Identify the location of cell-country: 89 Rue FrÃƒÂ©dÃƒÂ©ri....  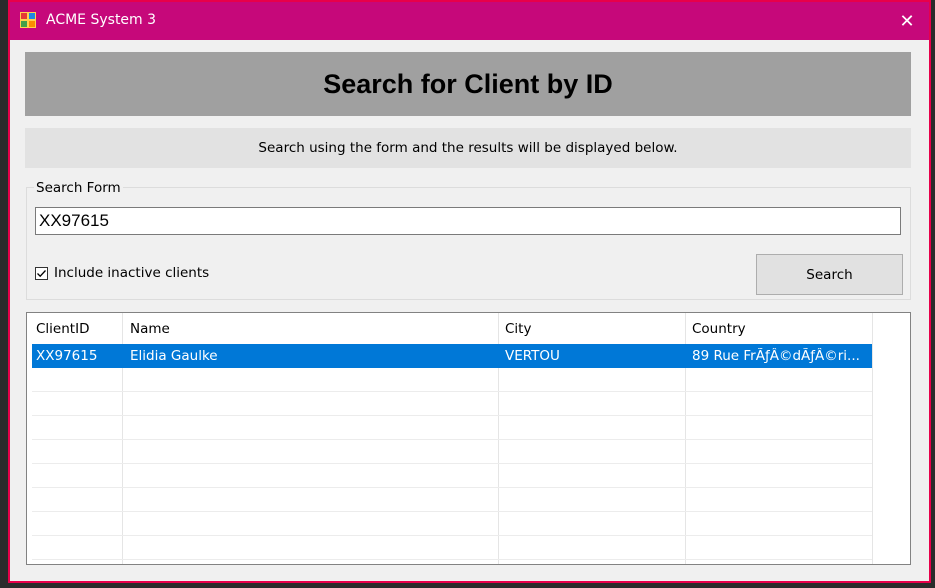
(776, 356).